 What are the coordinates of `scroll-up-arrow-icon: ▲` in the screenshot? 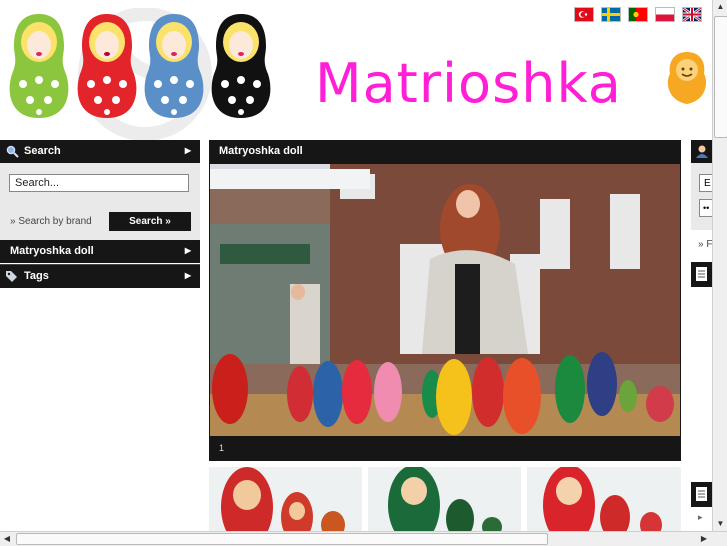 It's located at (720, 7).